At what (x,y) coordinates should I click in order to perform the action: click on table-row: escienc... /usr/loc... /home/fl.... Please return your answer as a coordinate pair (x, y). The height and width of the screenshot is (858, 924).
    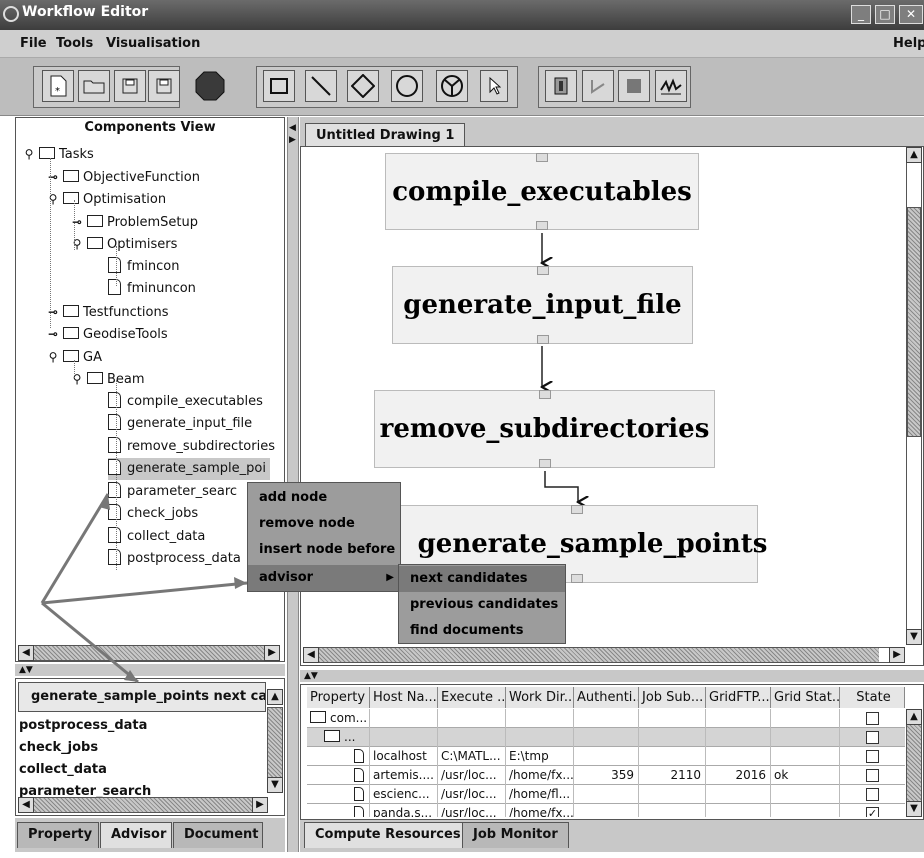
    Looking at the image, I should click on (606, 794).